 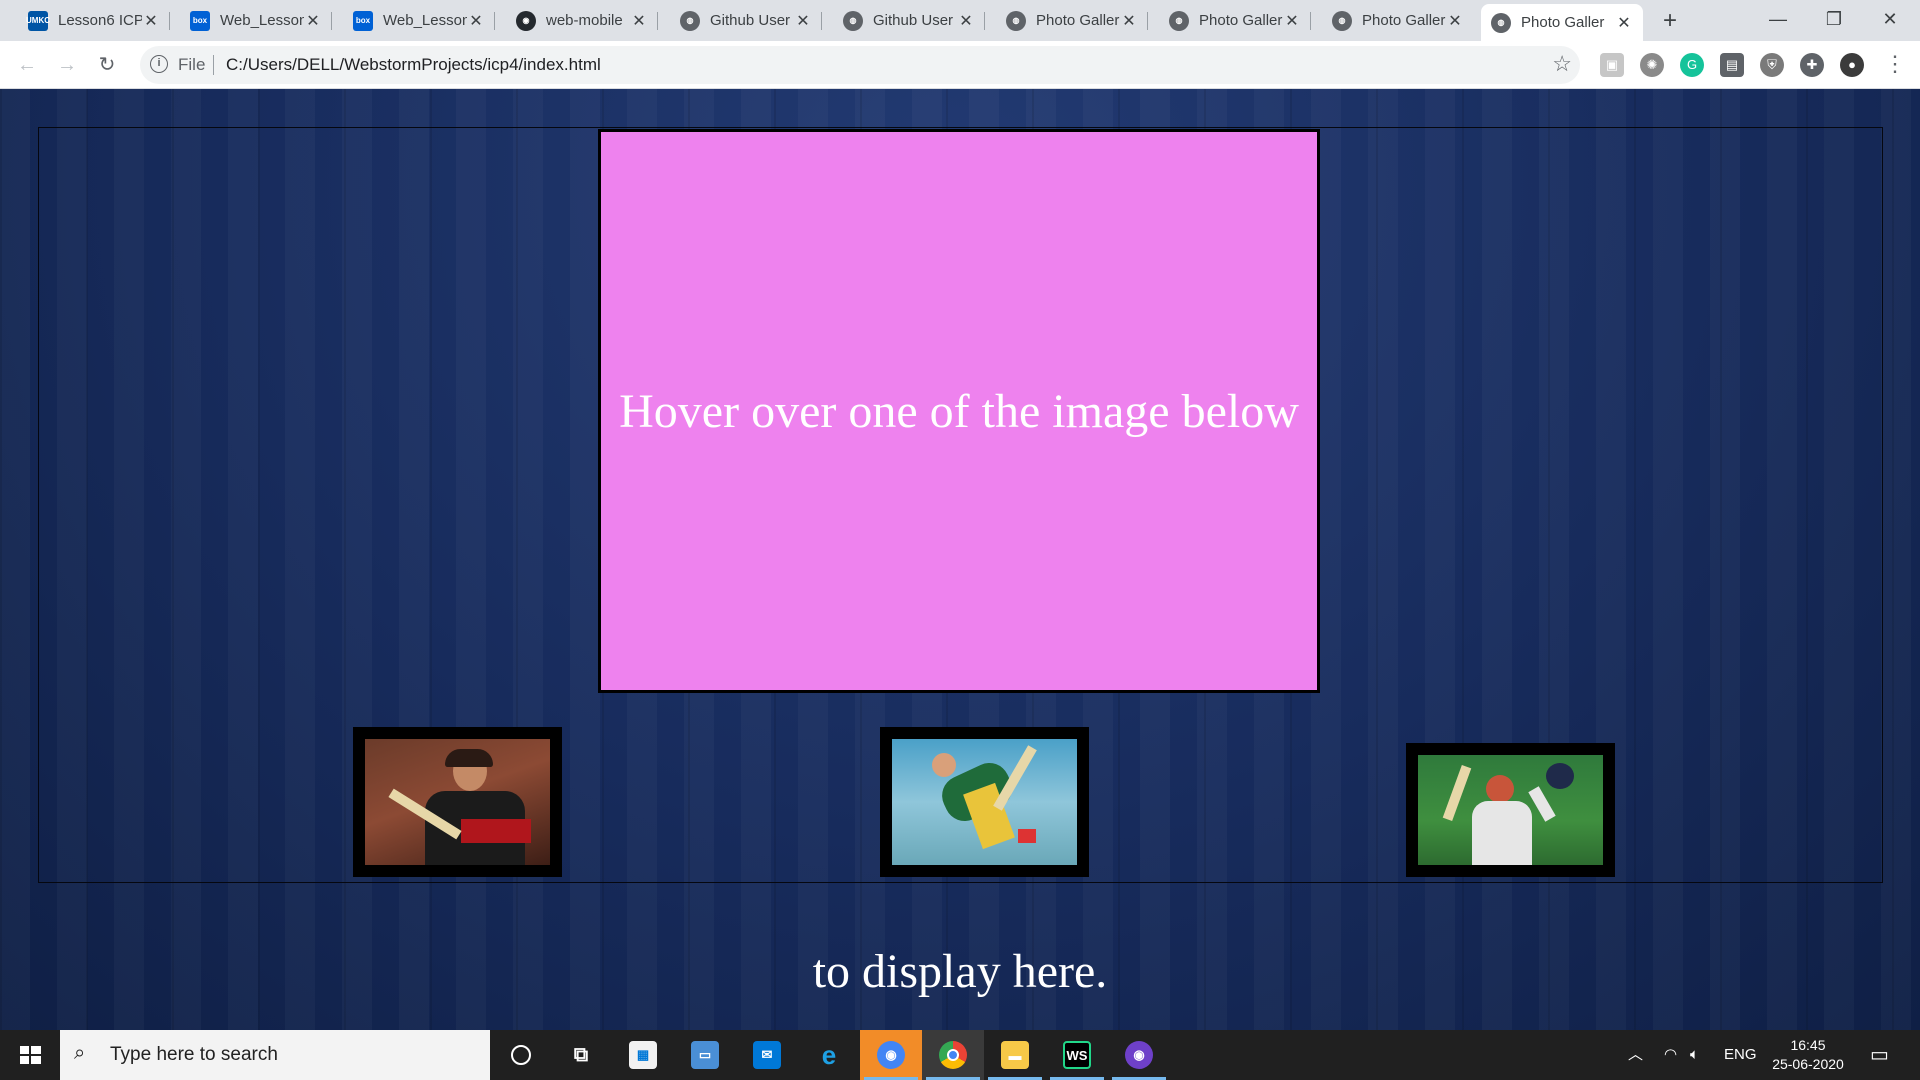 I want to click on new-tab-button: +, so click(x=1670, y=21).